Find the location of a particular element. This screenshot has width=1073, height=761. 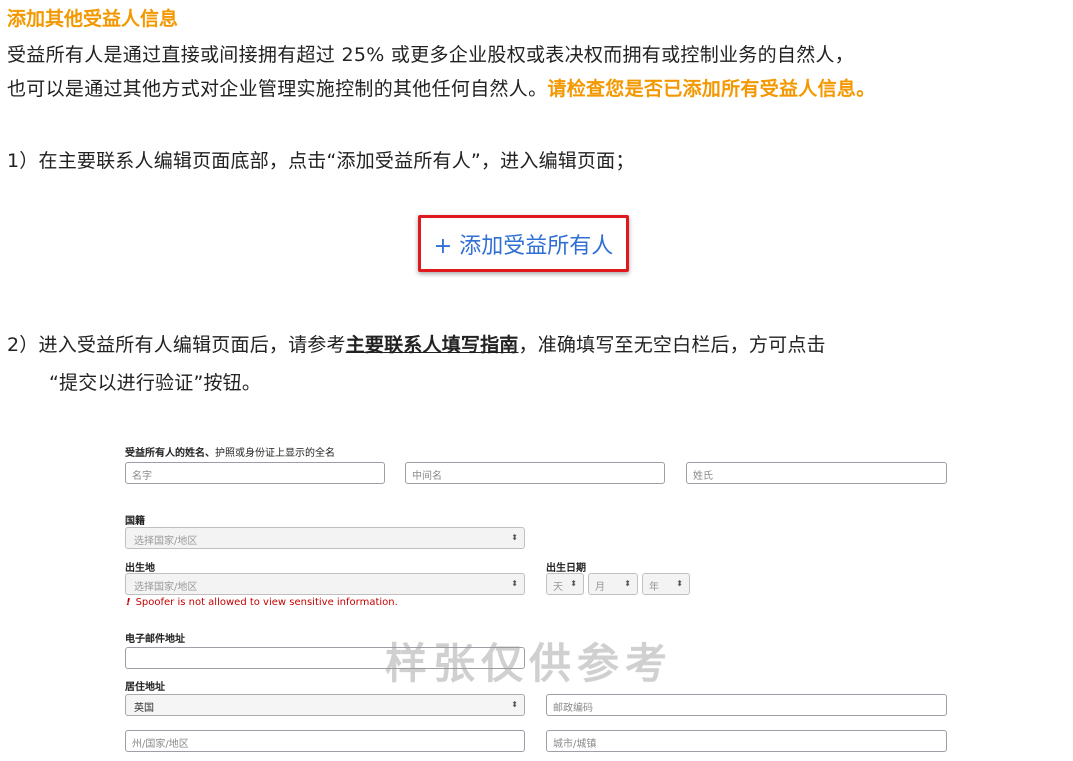

country-select-value: 英国 is located at coordinates (144, 708).